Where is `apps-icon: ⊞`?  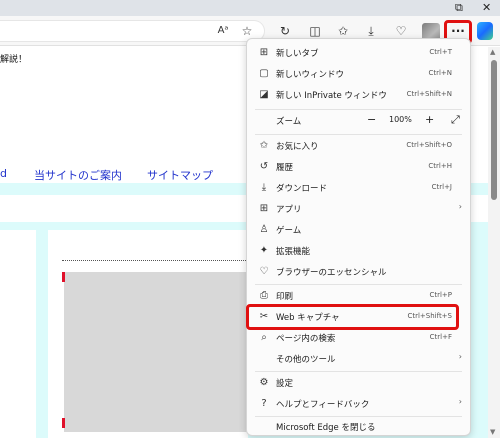 apps-icon: ⊞ is located at coordinates (264, 208).